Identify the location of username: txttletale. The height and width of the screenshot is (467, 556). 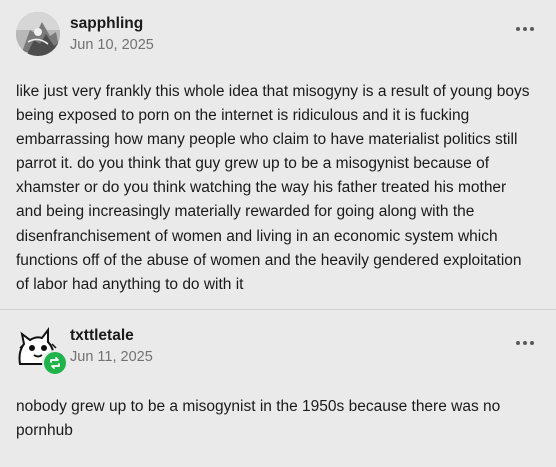
(111, 336).